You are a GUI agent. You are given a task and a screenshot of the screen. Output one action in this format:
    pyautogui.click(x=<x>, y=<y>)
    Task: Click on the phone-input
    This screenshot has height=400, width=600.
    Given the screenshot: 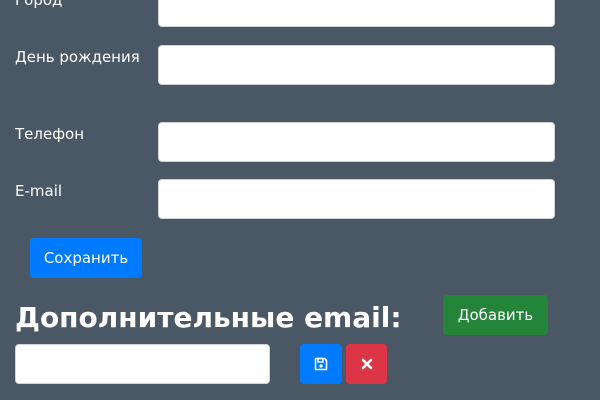 What is the action you would take?
    pyautogui.click(x=356, y=142)
    